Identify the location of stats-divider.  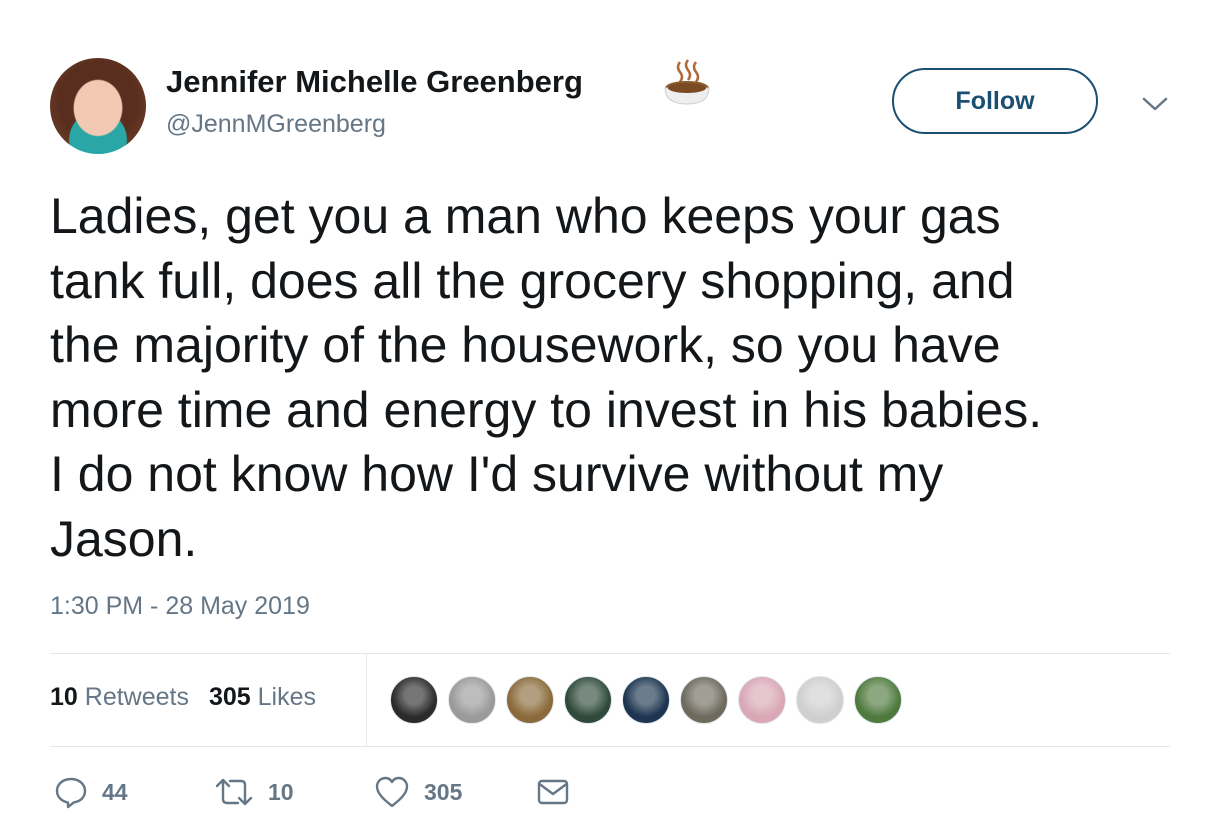
(366, 700).